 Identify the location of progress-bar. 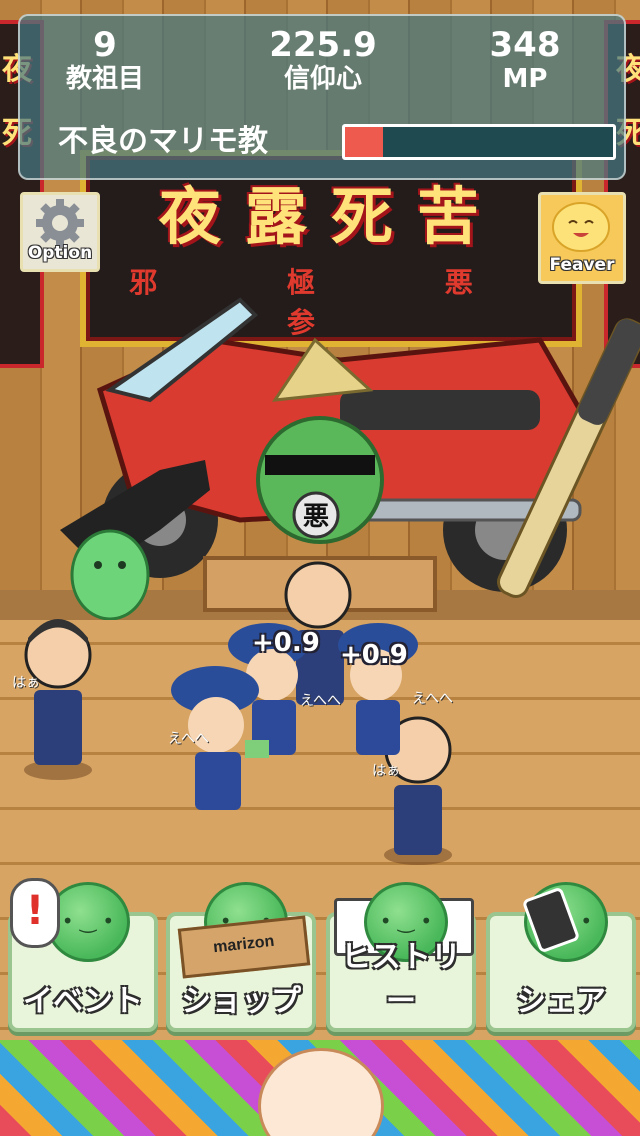
(479, 142).